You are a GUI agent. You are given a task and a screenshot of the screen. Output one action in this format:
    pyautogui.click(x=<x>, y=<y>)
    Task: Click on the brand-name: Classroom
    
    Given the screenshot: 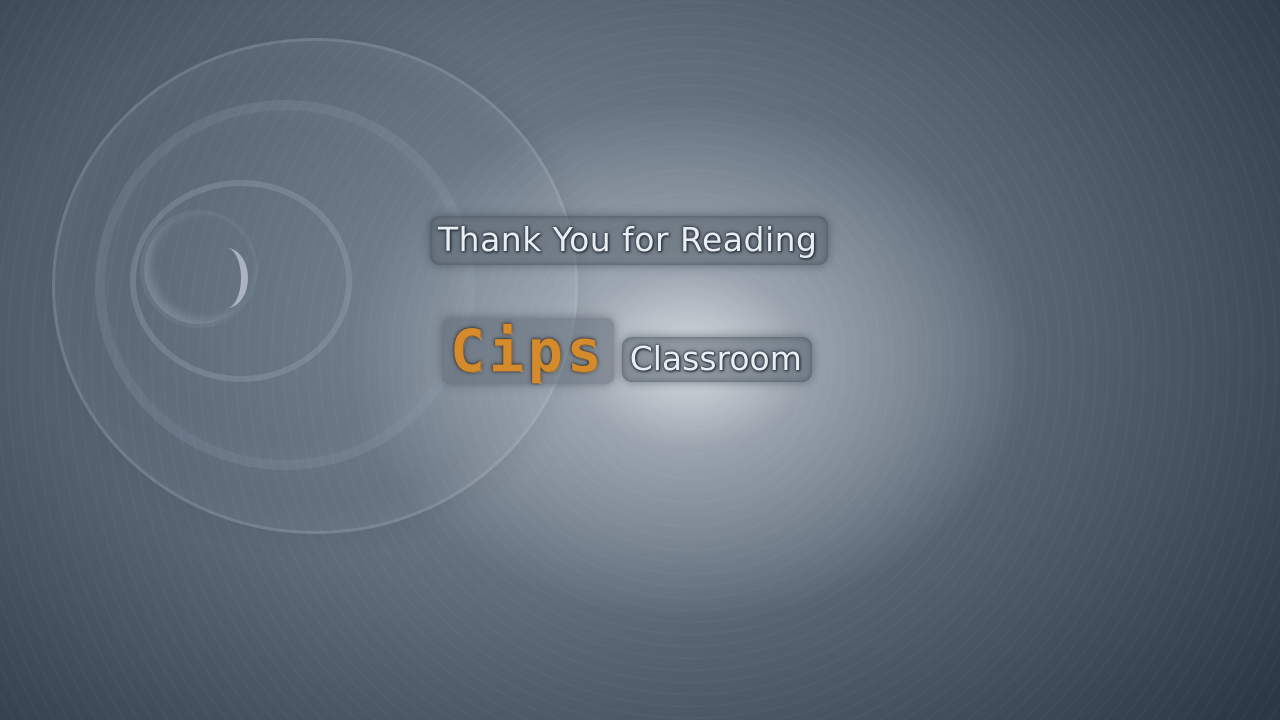 What is the action you would take?
    pyautogui.click(x=716, y=359)
    